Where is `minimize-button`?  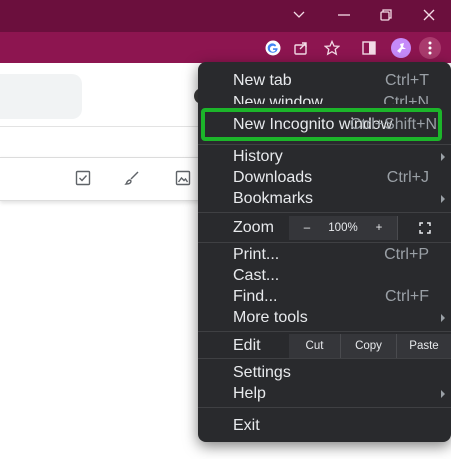 minimize-button is located at coordinates (344, 15).